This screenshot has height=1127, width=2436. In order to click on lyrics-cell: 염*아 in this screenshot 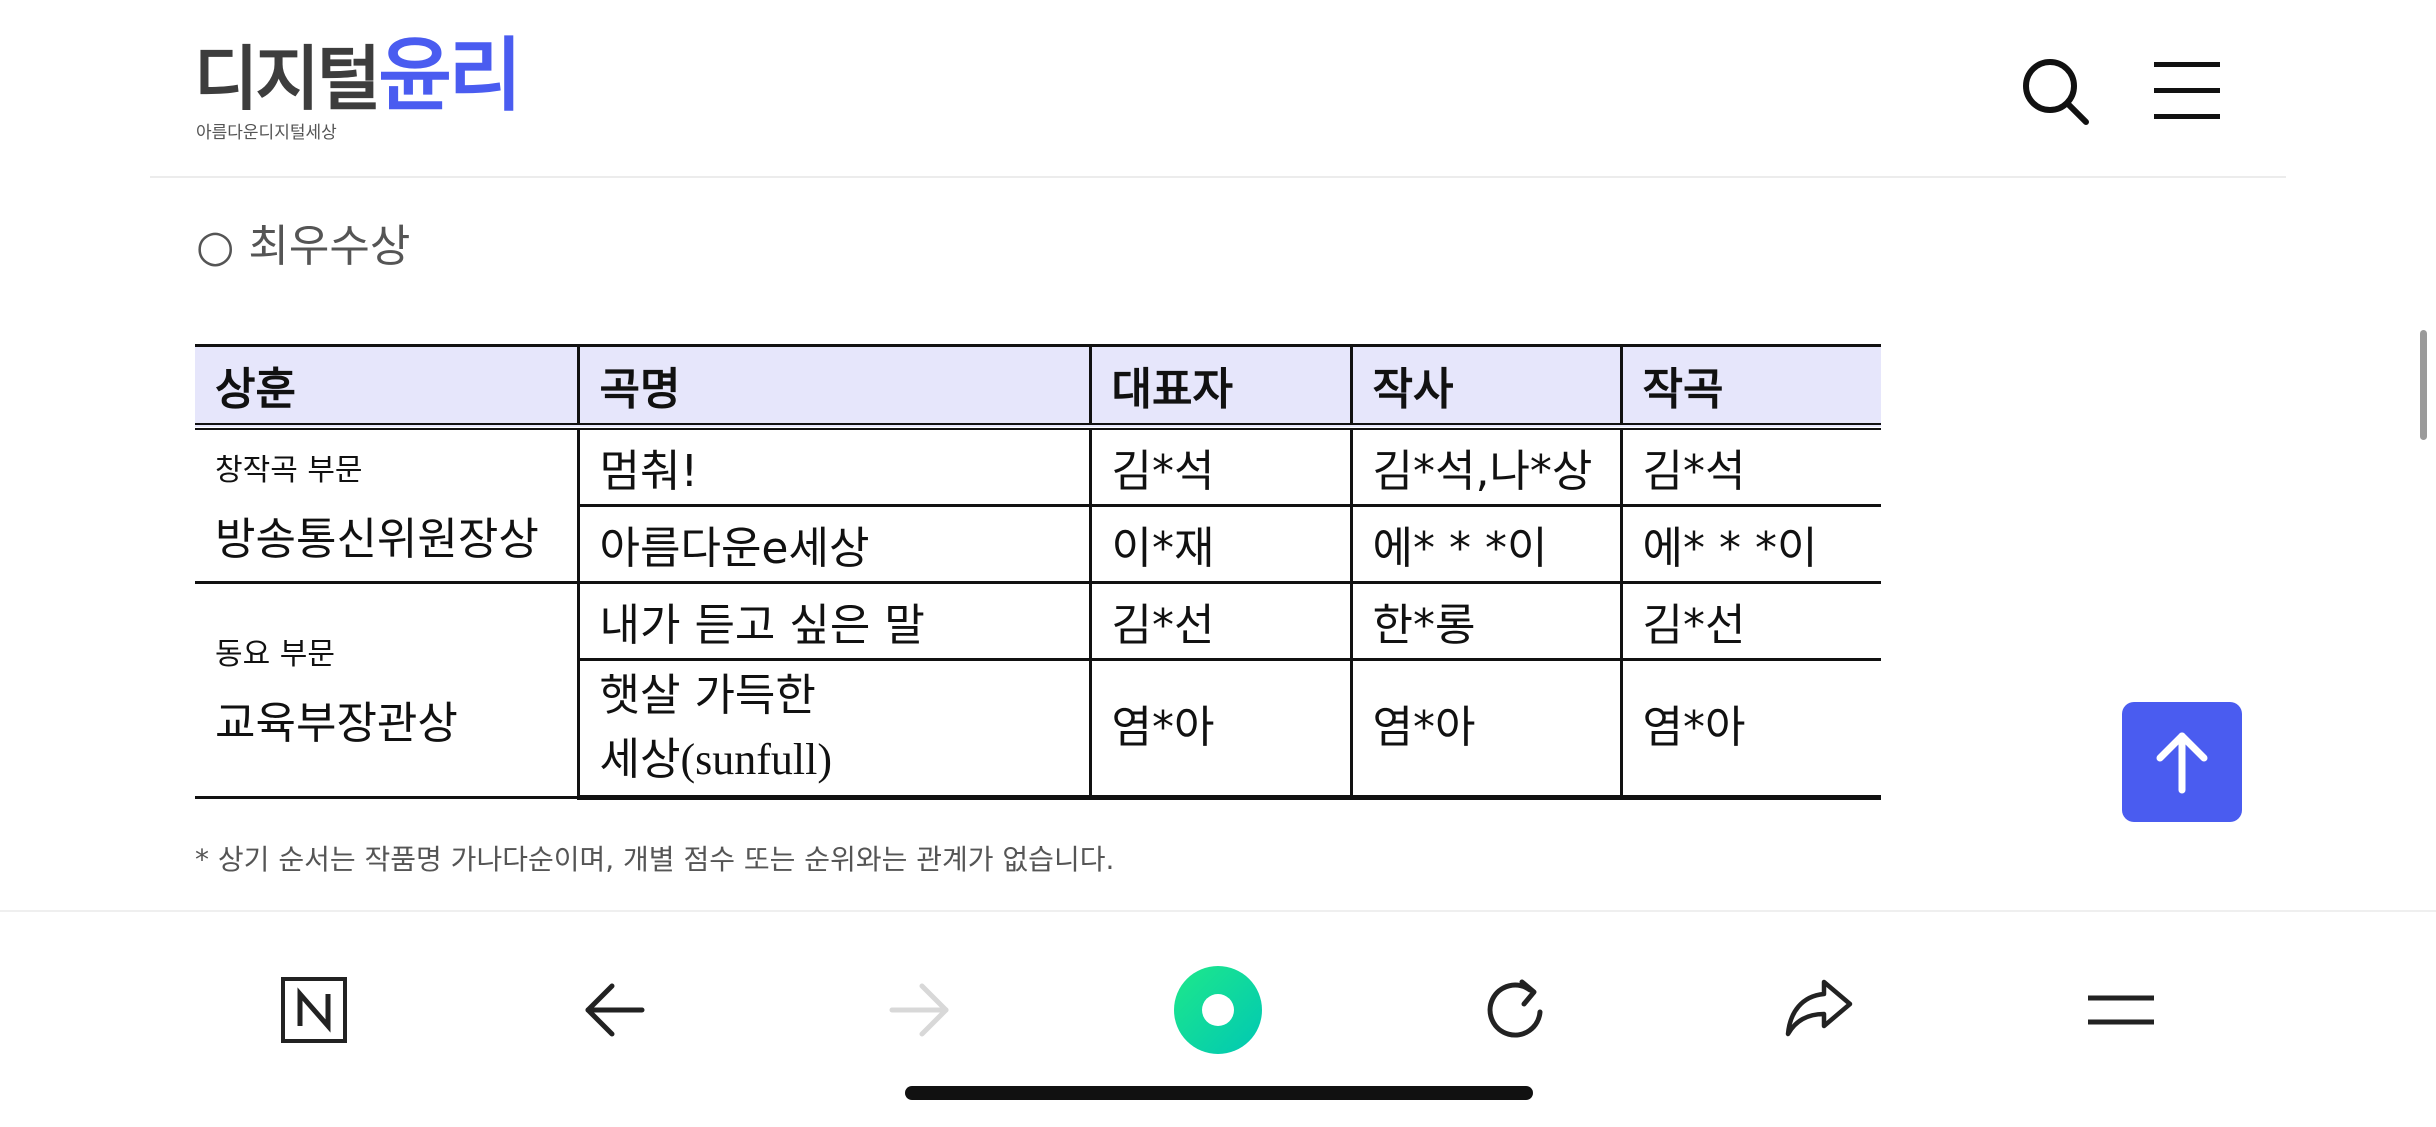, I will do `click(1486, 729)`.